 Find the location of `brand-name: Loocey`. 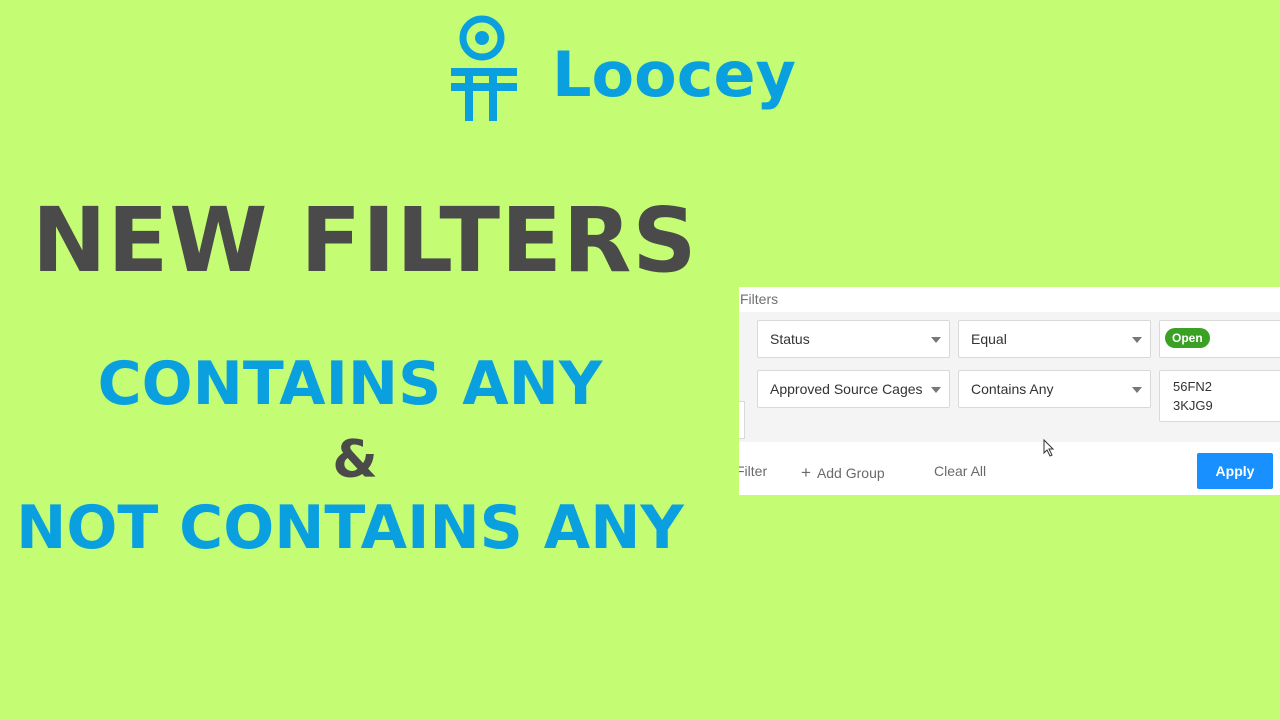

brand-name: Loocey is located at coordinates (674, 74).